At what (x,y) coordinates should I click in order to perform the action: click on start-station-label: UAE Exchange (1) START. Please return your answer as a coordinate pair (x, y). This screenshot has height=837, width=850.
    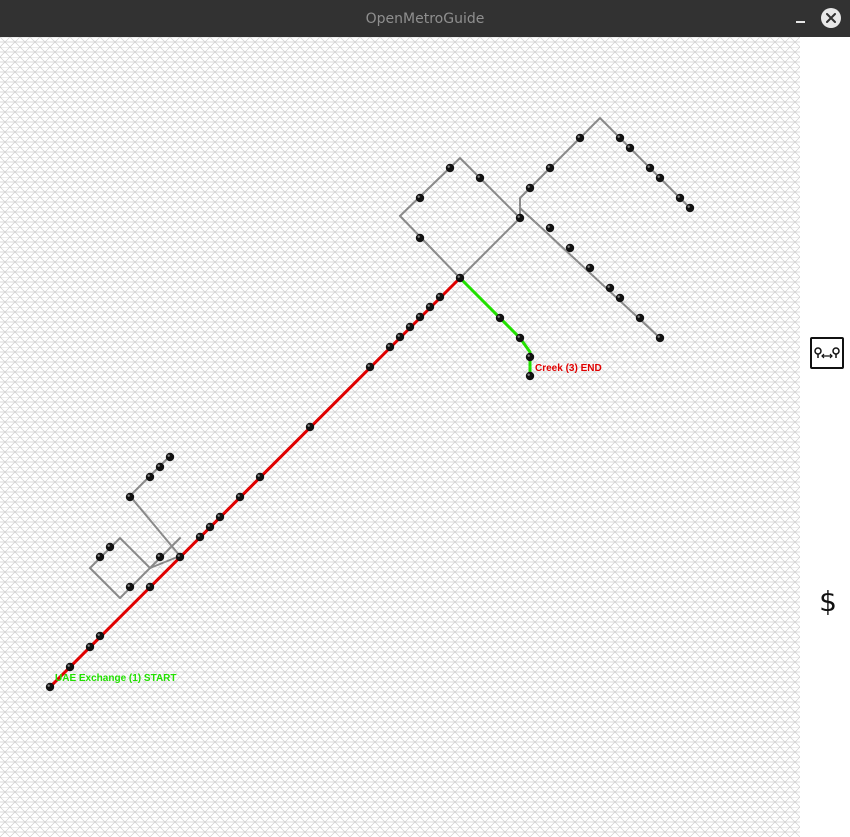
    Looking at the image, I should click on (116, 678).